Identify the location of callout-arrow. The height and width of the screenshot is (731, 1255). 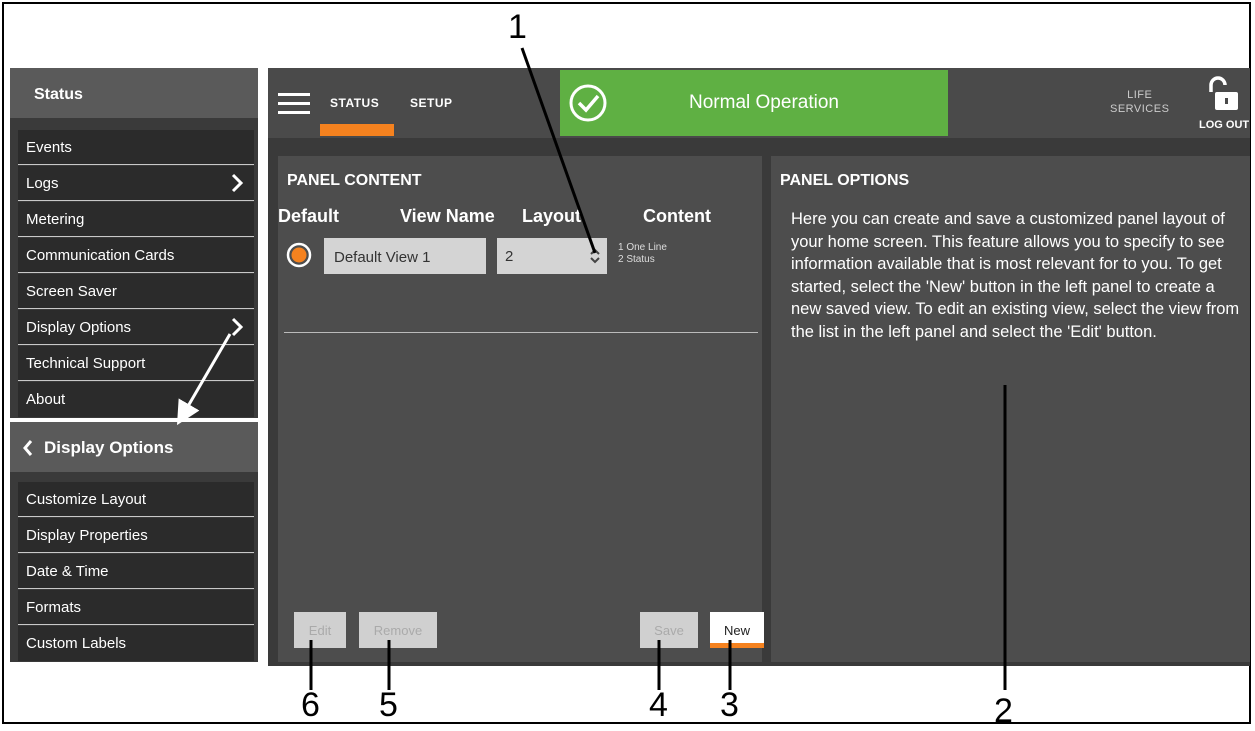
(204, 379).